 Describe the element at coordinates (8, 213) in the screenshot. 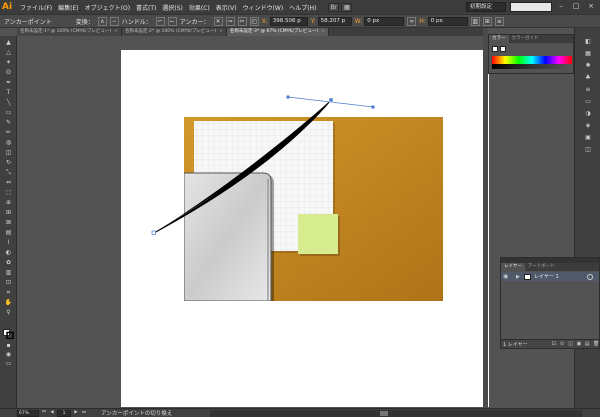

I see `perspective-icon: ⊞` at that location.